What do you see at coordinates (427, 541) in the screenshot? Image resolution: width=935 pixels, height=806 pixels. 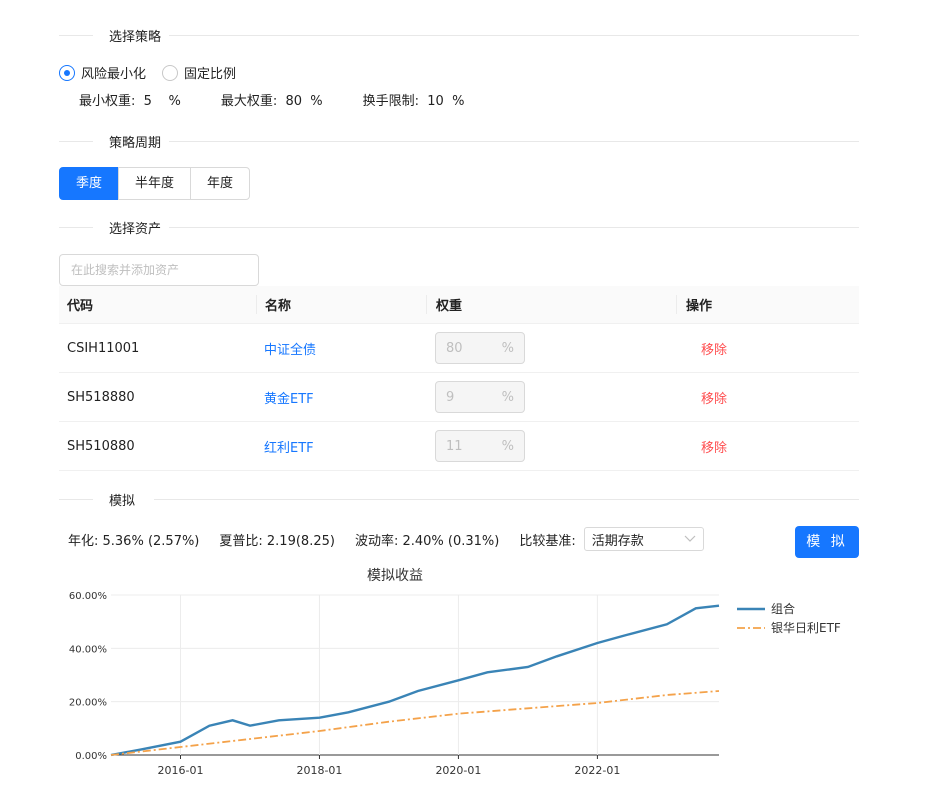 I see `volatility: 波动率: 2.40% (0.31%)` at bounding box center [427, 541].